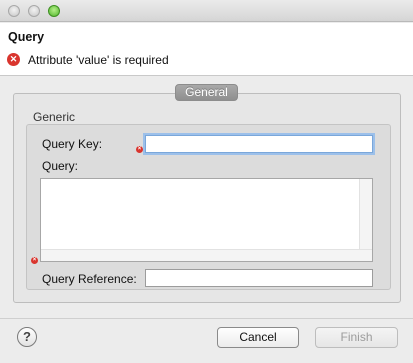 The height and width of the screenshot is (363, 413). I want to click on close-window-button, so click(14, 11).